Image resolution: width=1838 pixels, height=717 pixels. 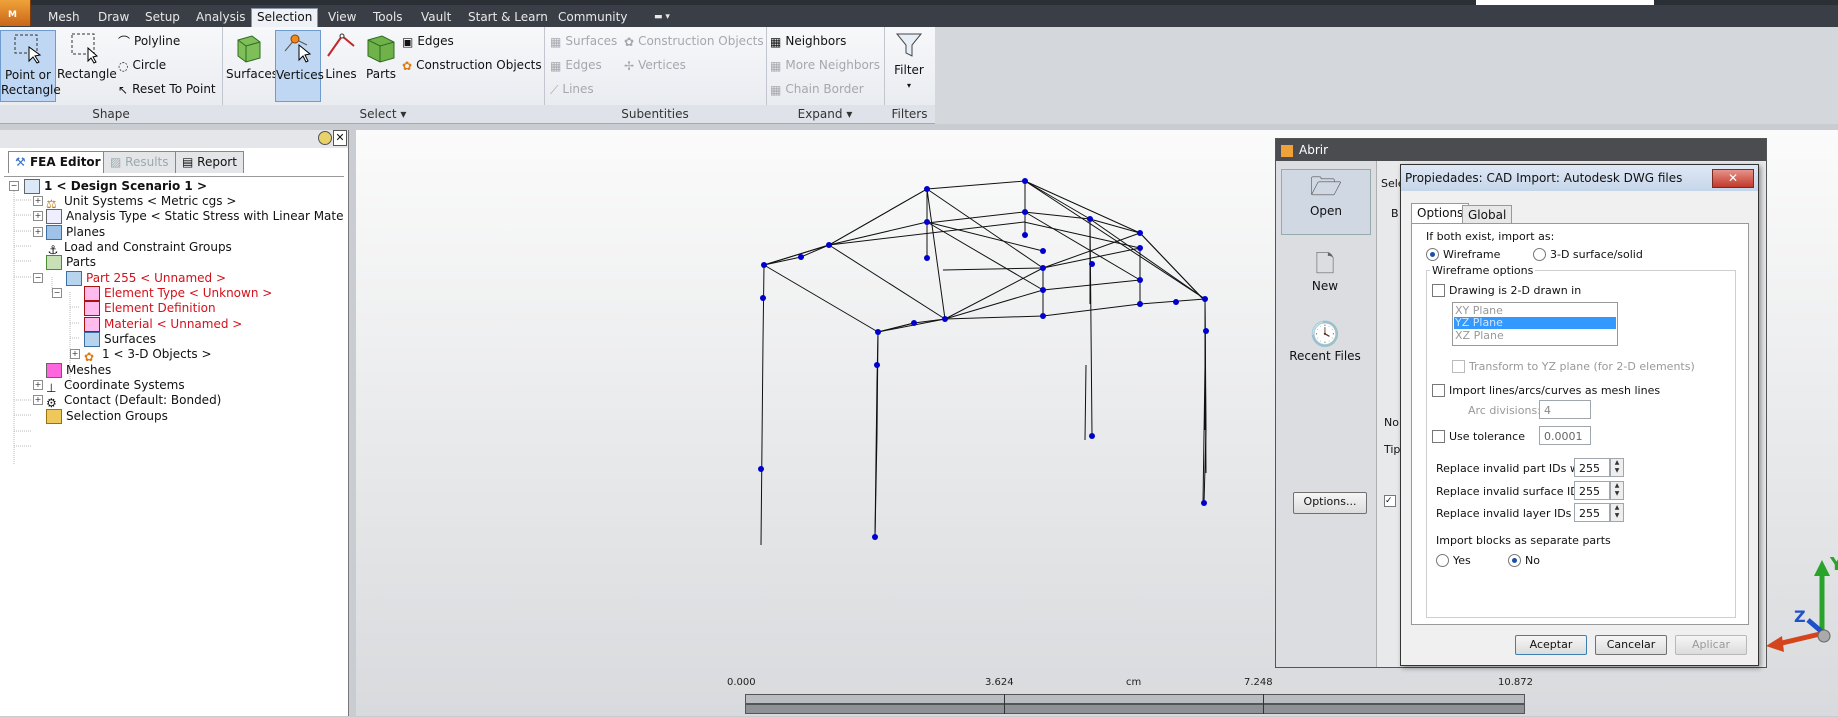 What do you see at coordinates (1438, 390) in the screenshot?
I see `import-lines-checkbox` at bounding box center [1438, 390].